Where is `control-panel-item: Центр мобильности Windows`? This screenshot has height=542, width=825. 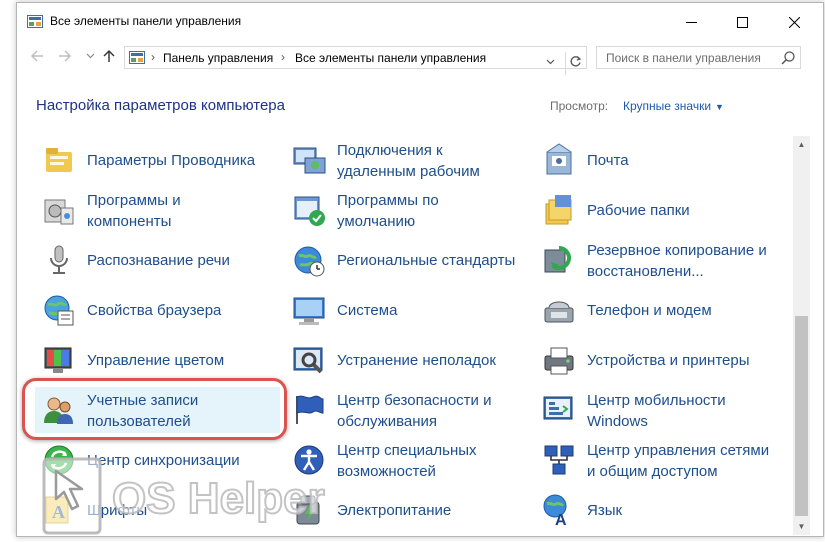 control-panel-item: Центр мобильности Windows is located at coordinates (657, 410).